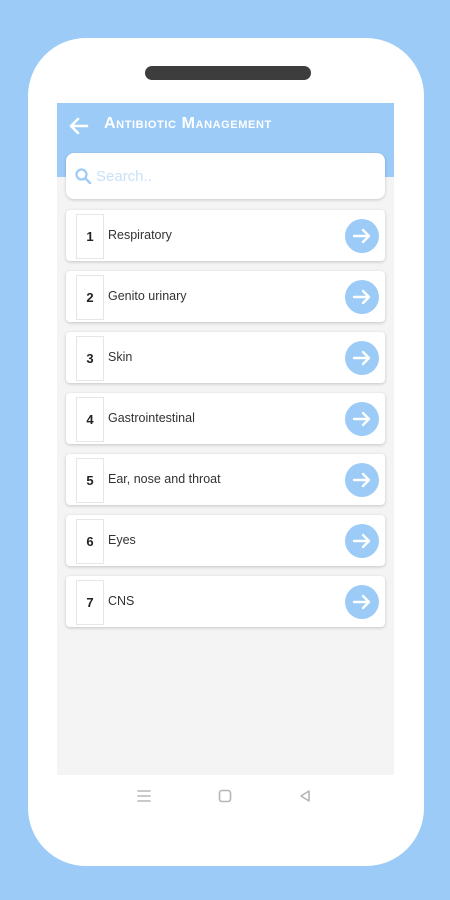  Describe the element at coordinates (225, 540) in the screenshot. I see `list-item: 6 Eyes` at that location.